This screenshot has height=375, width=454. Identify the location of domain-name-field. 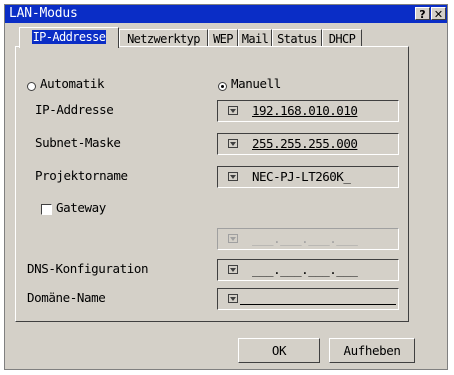
(308, 299).